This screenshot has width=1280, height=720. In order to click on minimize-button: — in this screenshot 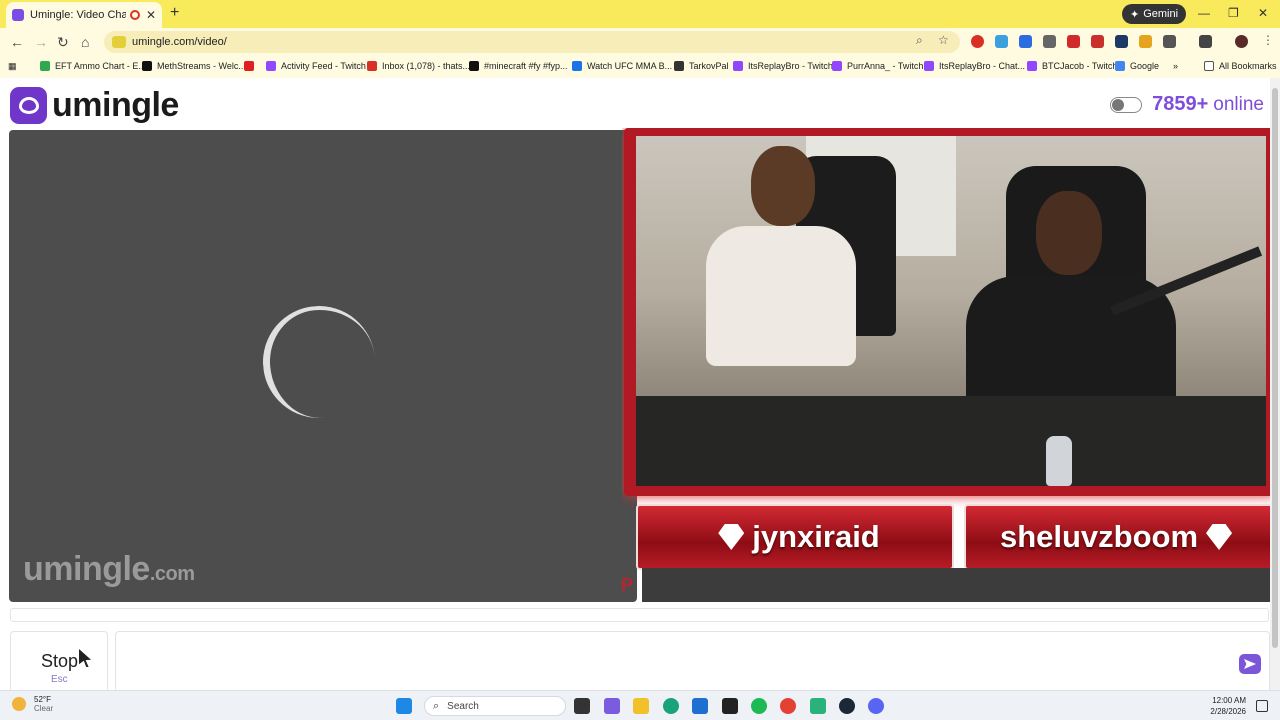, I will do `click(1204, 13)`.